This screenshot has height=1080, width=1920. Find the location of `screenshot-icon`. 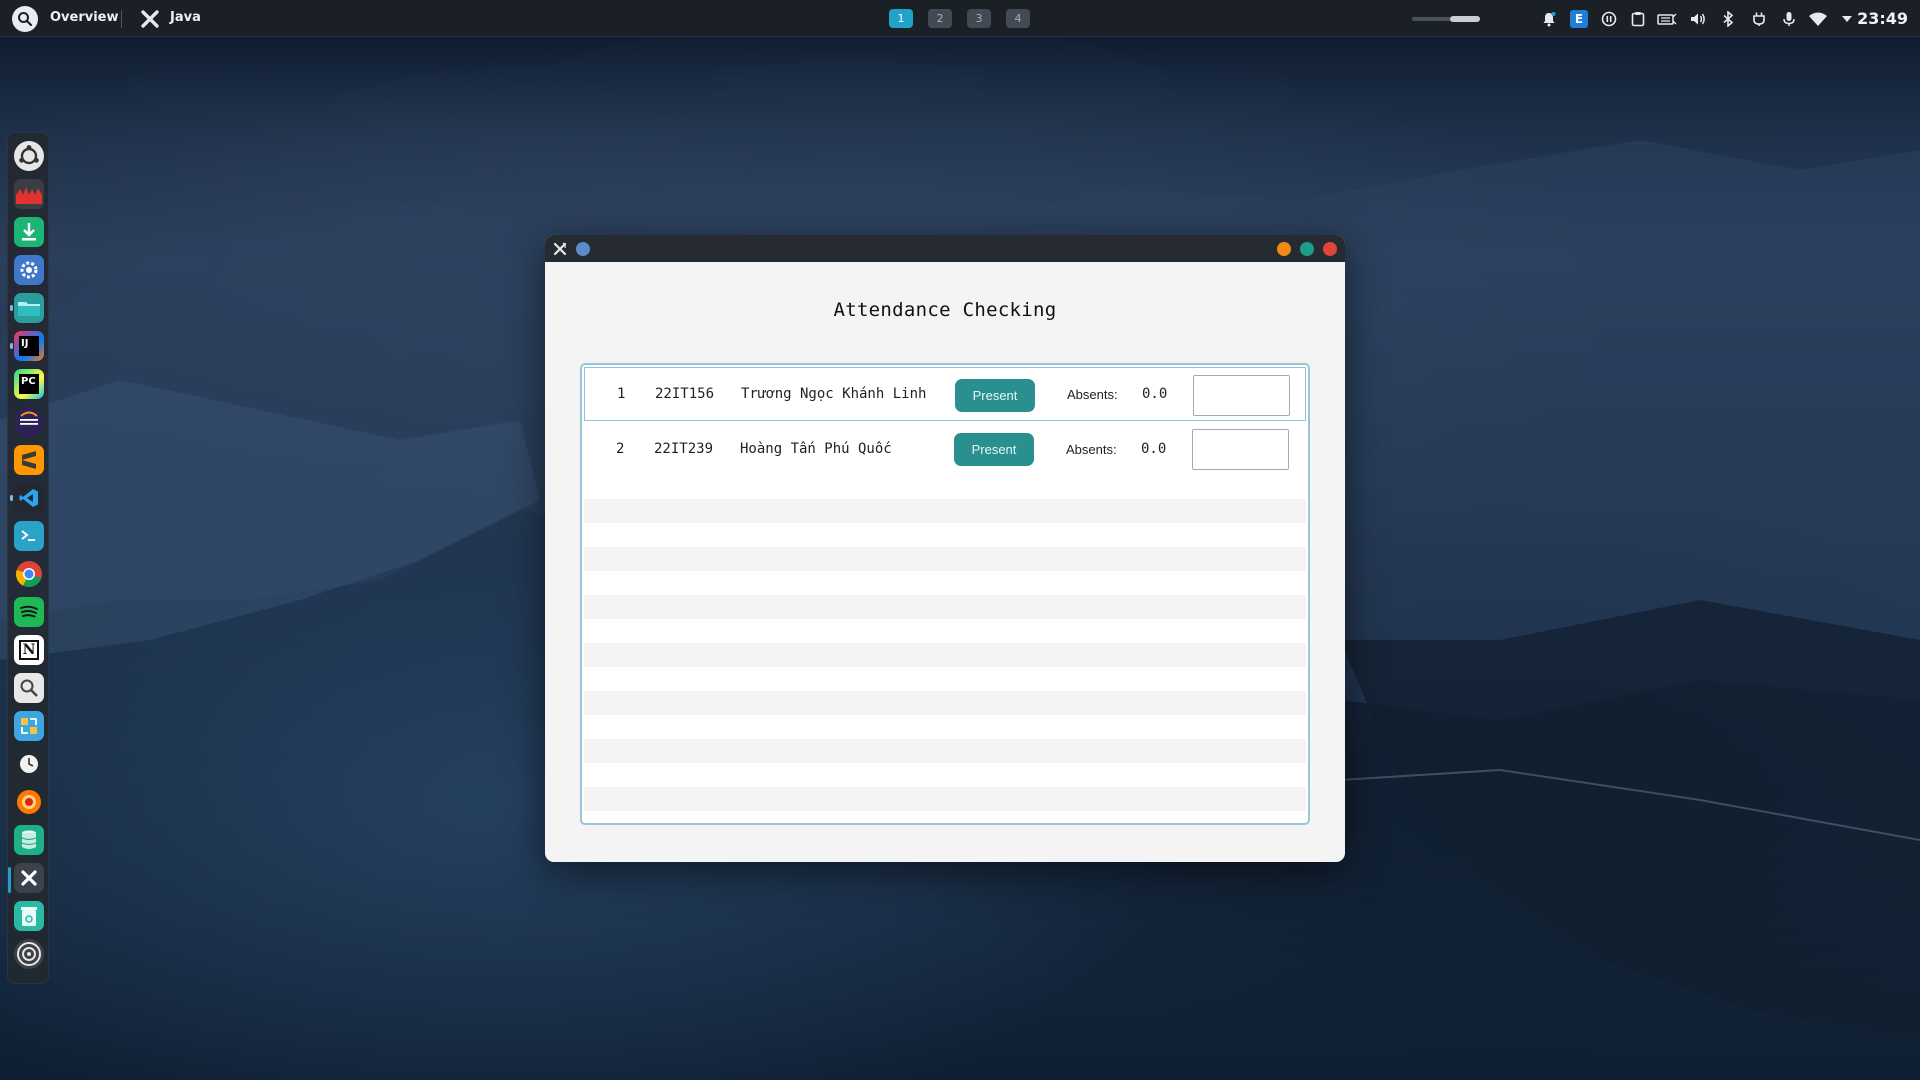

screenshot-icon is located at coordinates (29, 726).